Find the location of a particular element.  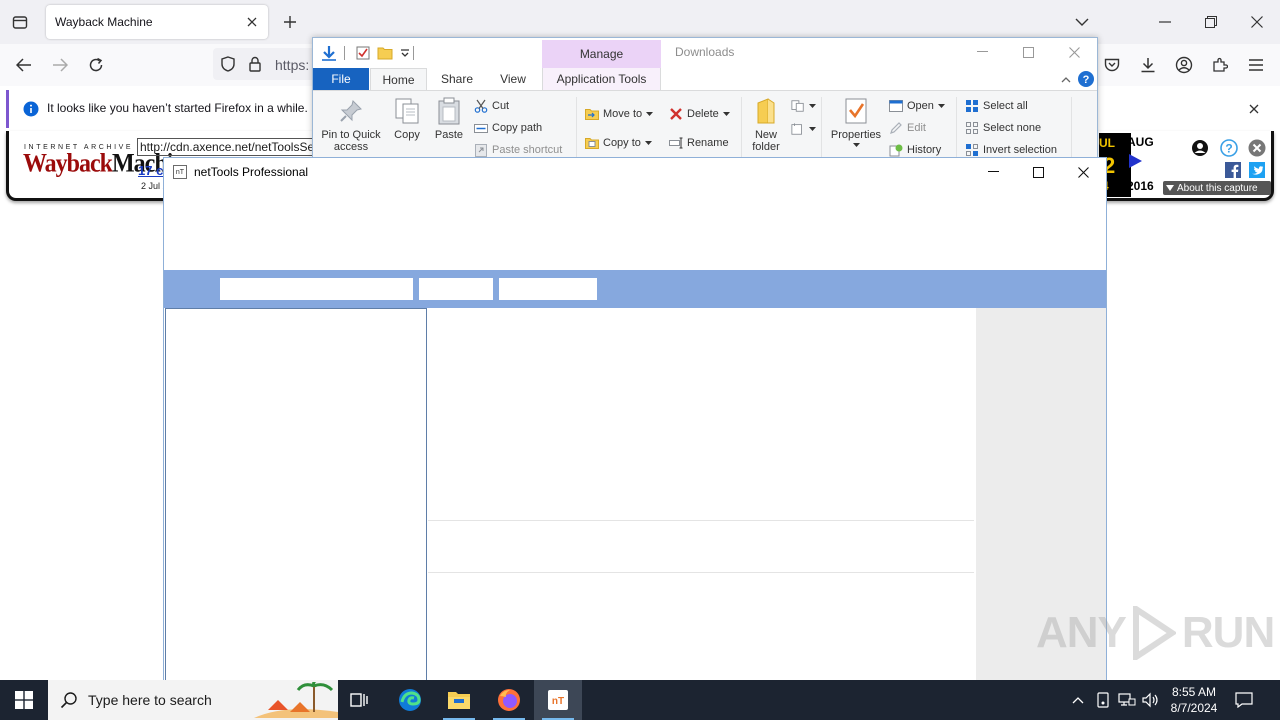

history-button: History is located at coordinates (915, 150).